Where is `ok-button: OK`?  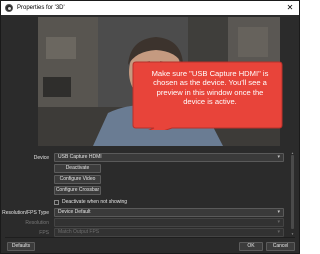 ok-button: OK is located at coordinates (251, 246).